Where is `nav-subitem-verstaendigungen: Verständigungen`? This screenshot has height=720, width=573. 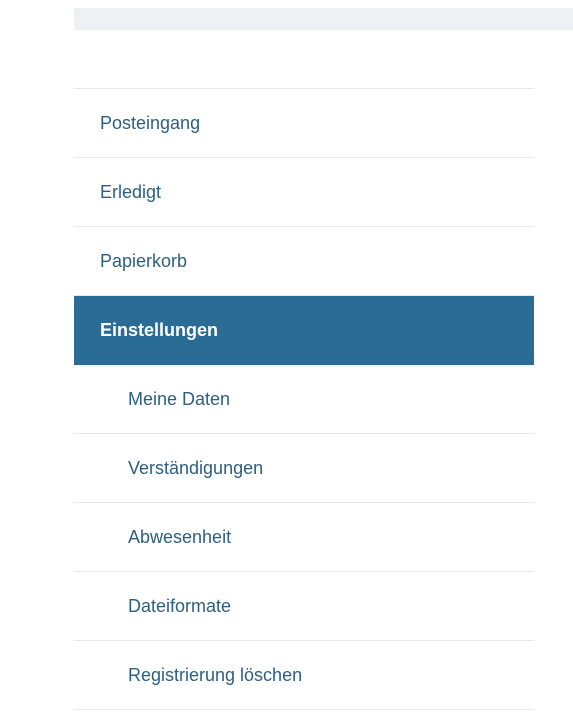 nav-subitem-verstaendigungen: Verständigungen is located at coordinates (304, 468).